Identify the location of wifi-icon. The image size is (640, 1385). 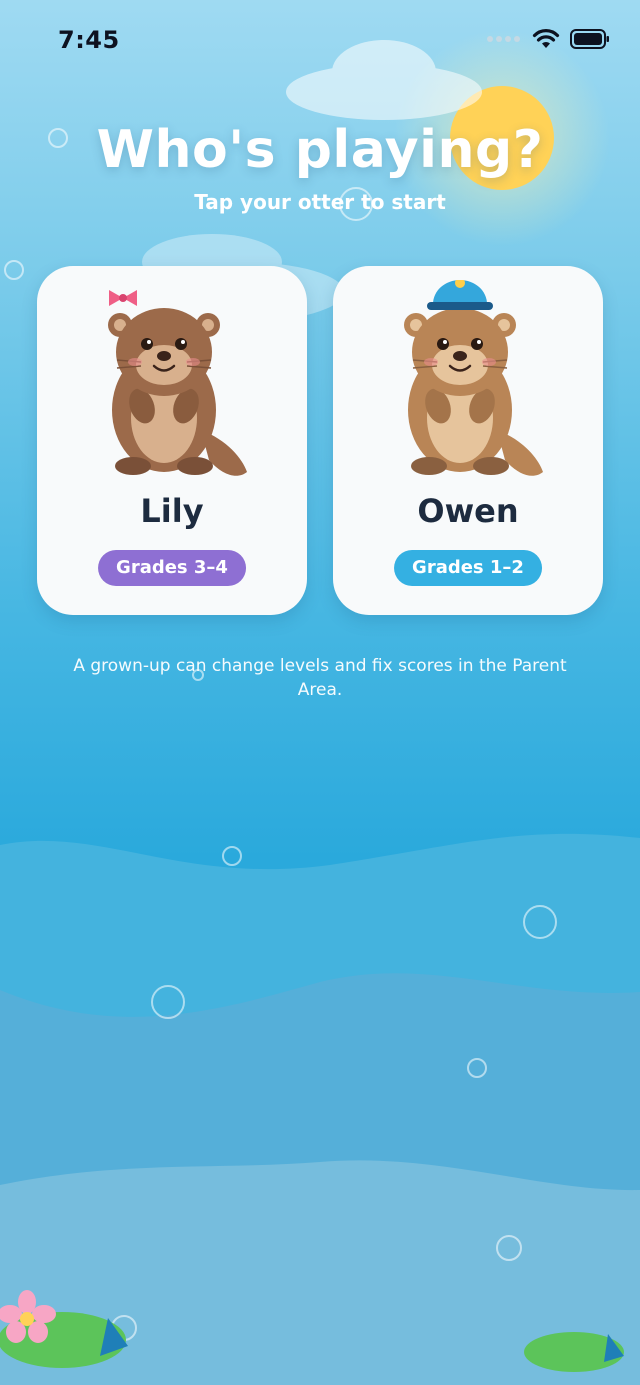
(546, 38).